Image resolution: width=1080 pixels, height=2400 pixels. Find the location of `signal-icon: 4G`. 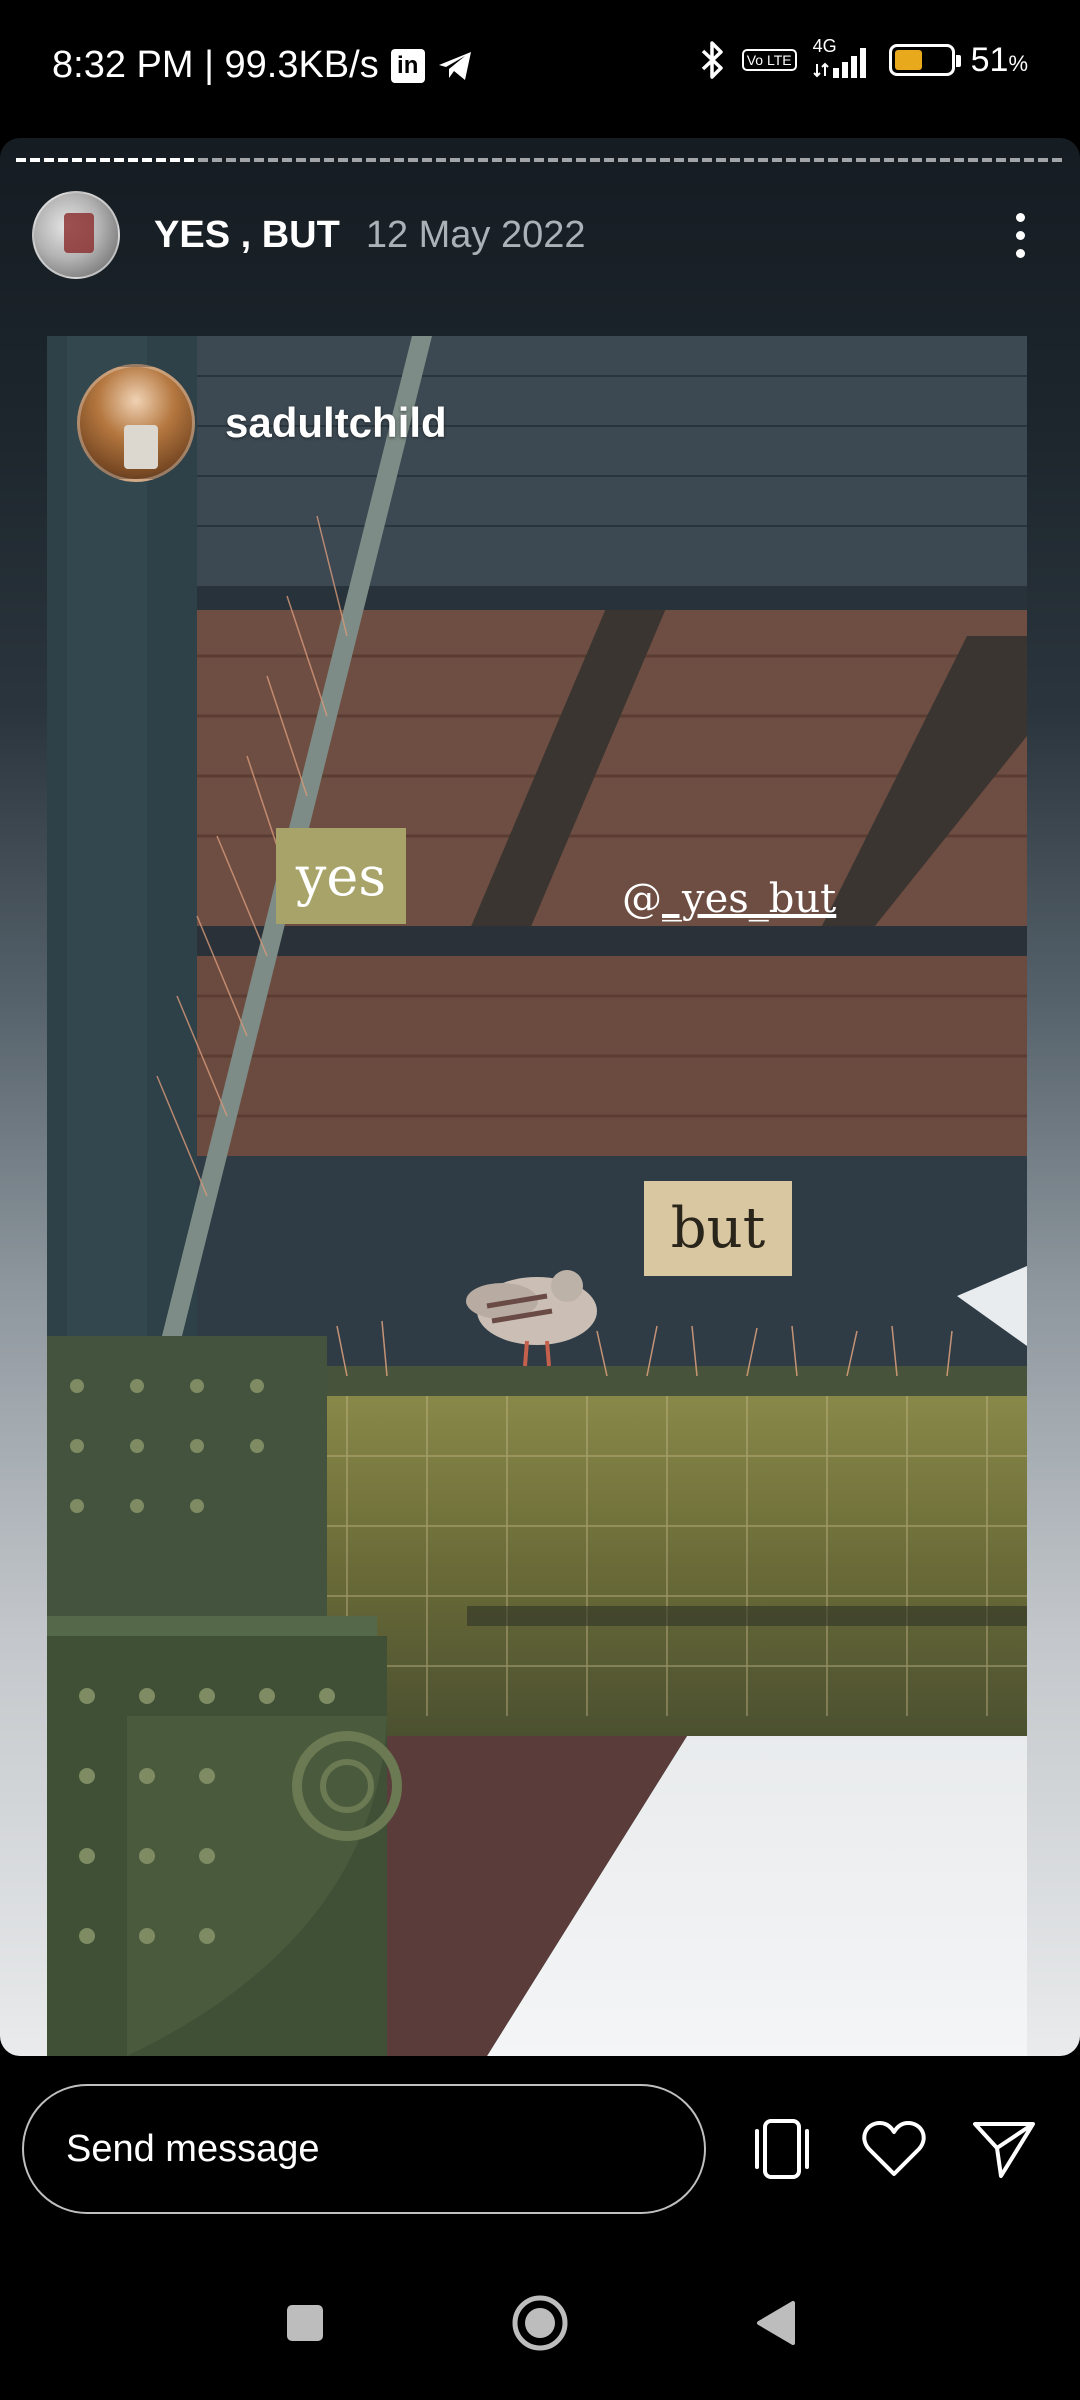

signal-icon: 4G is located at coordinates (843, 58).